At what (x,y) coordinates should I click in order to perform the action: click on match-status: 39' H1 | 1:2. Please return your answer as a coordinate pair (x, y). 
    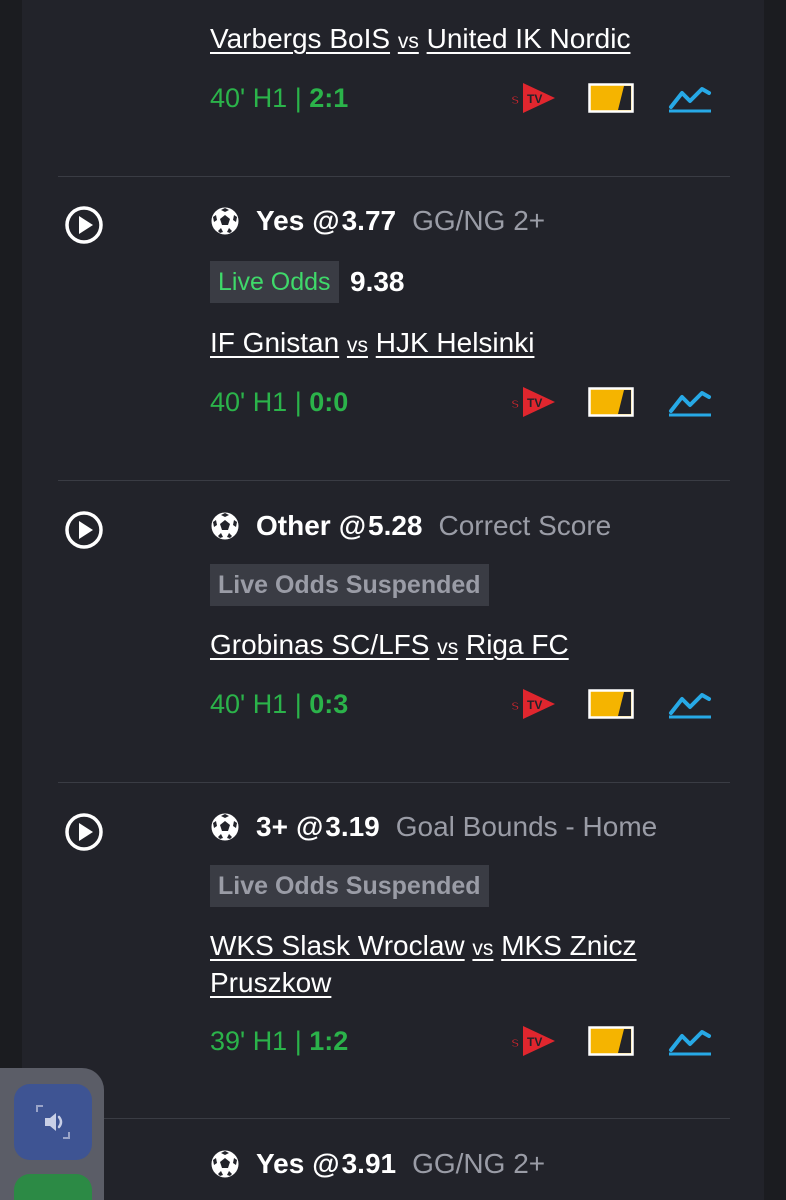
    Looking at the image, I should click on (279, 1041).